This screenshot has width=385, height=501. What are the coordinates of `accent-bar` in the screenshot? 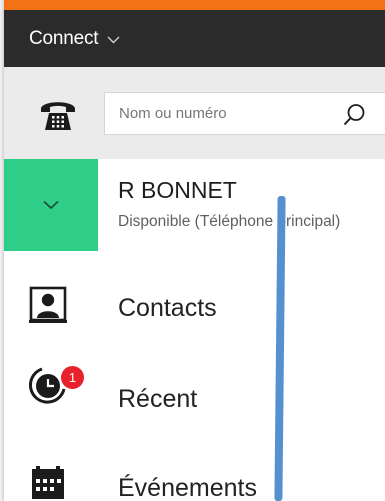 It's located at (194, 5).